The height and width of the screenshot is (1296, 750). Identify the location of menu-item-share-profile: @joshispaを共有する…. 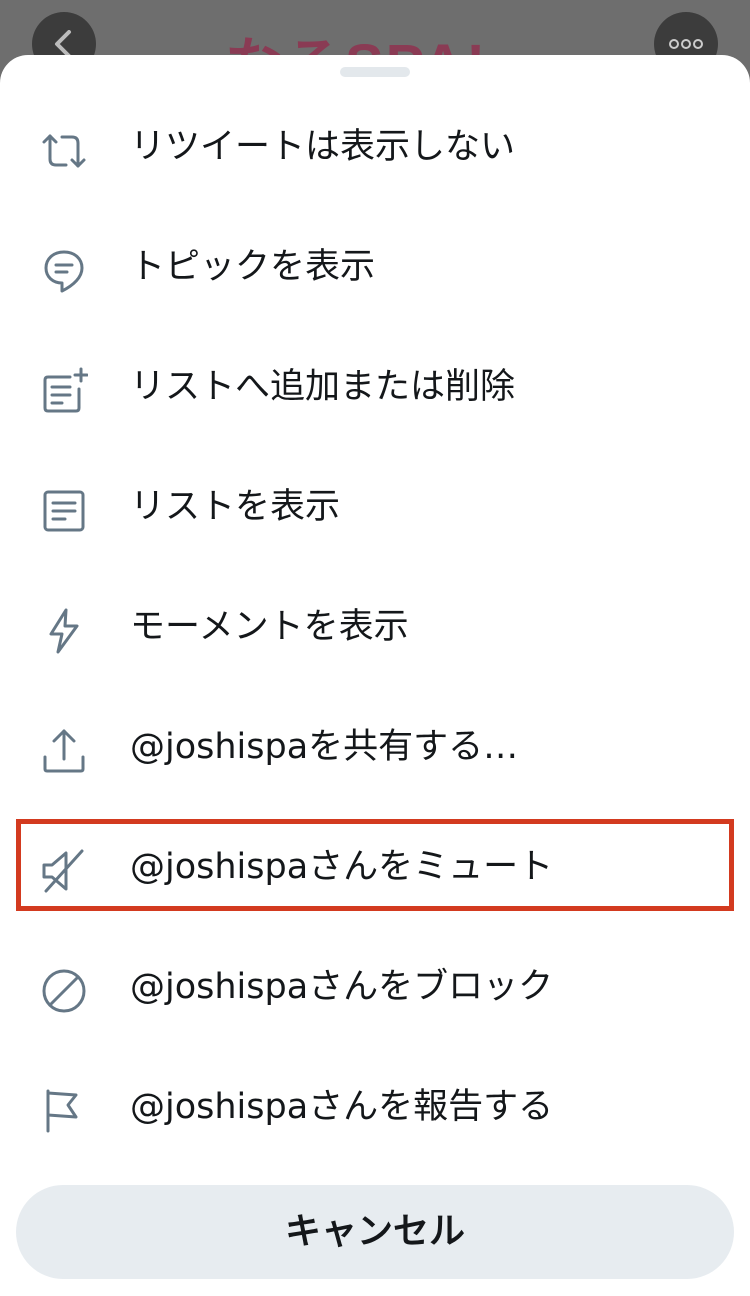
(375, 747).